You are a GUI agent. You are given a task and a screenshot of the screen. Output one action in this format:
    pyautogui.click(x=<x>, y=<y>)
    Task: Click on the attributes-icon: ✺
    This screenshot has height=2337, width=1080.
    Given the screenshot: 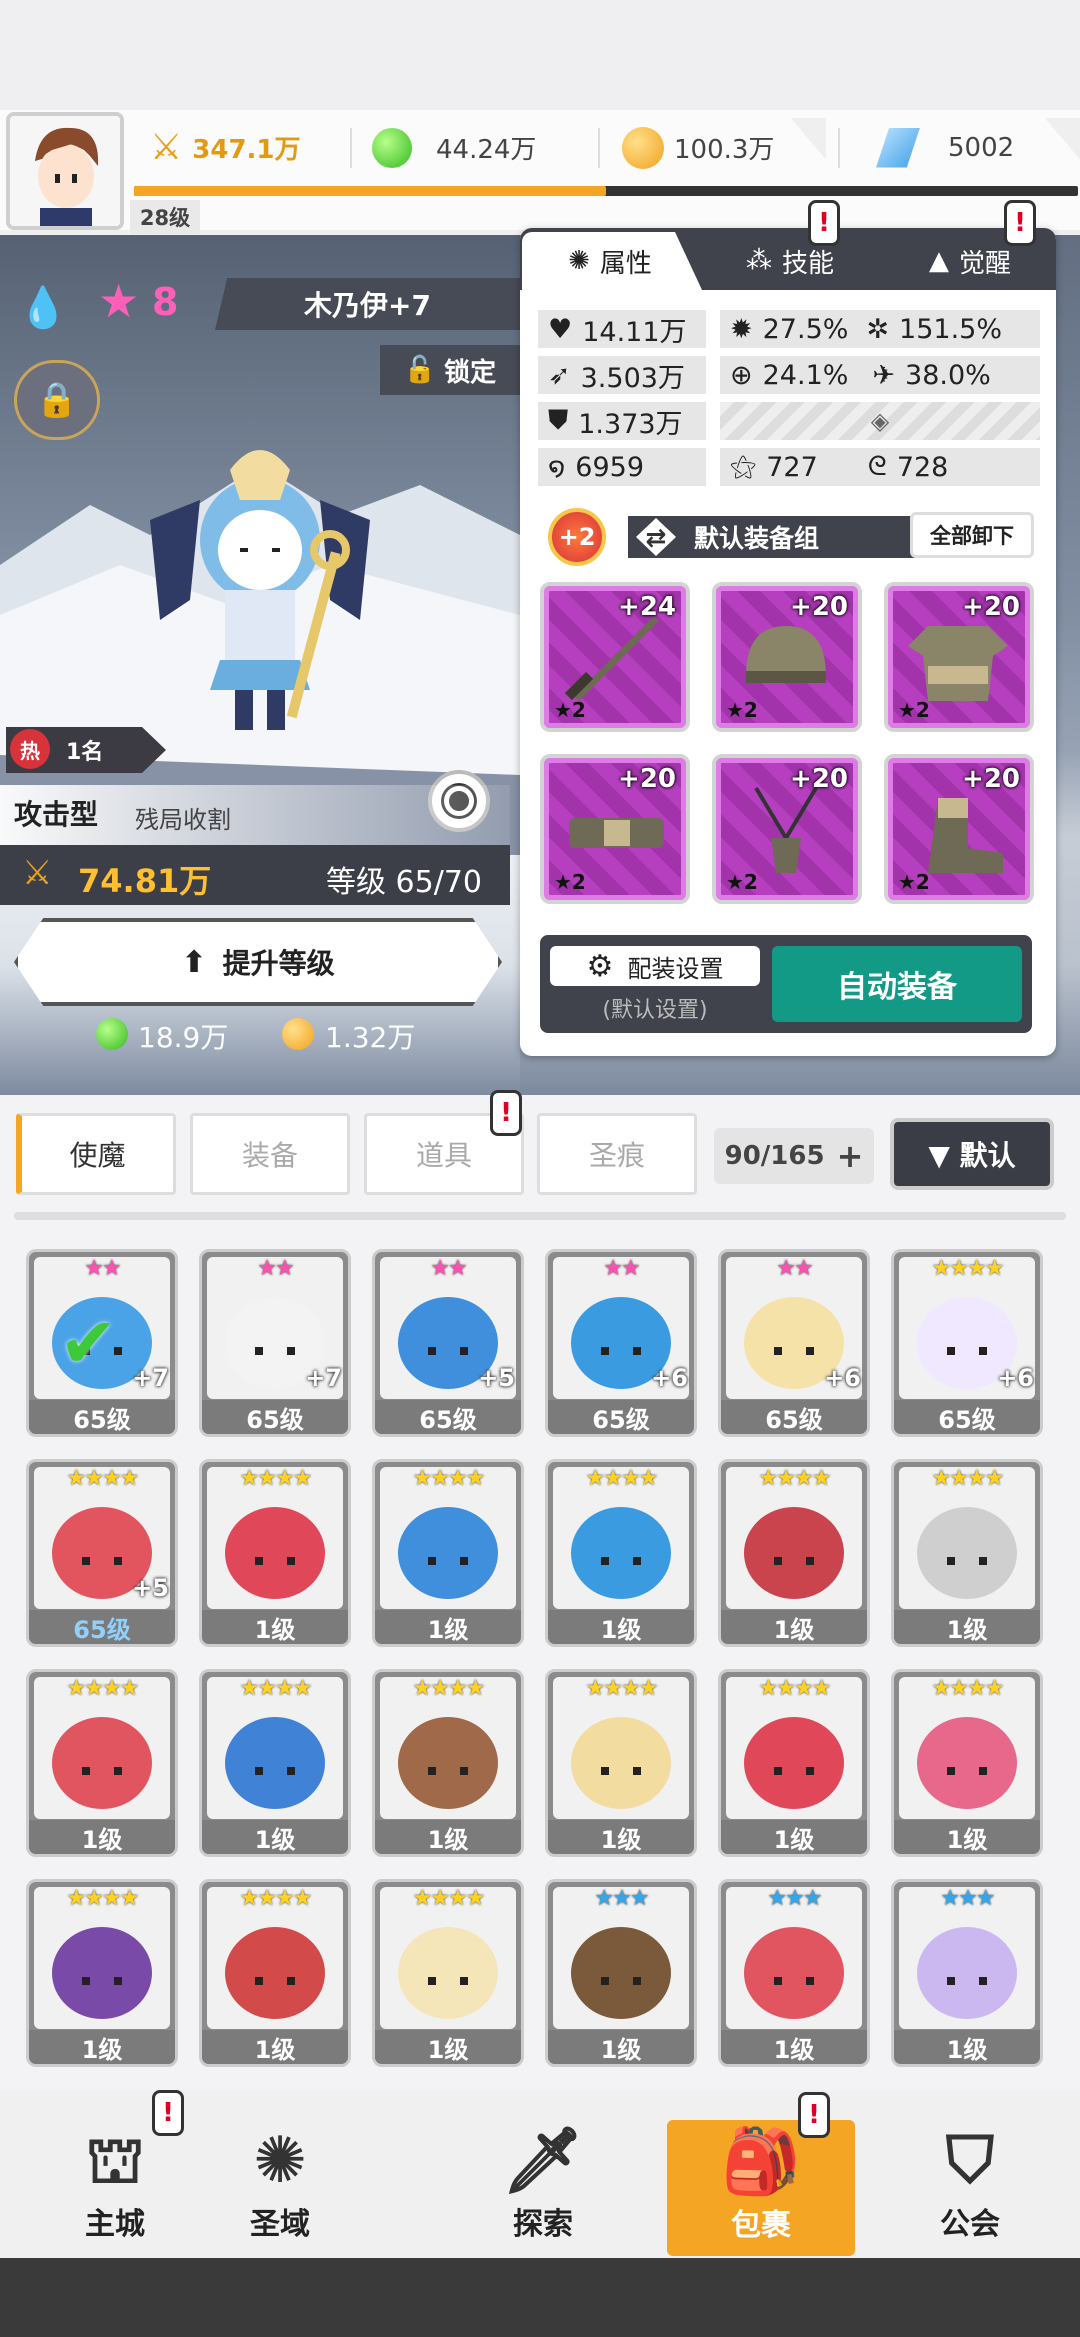 What is the action you would take?
    pyautogui.click(x=579, y=261)
    